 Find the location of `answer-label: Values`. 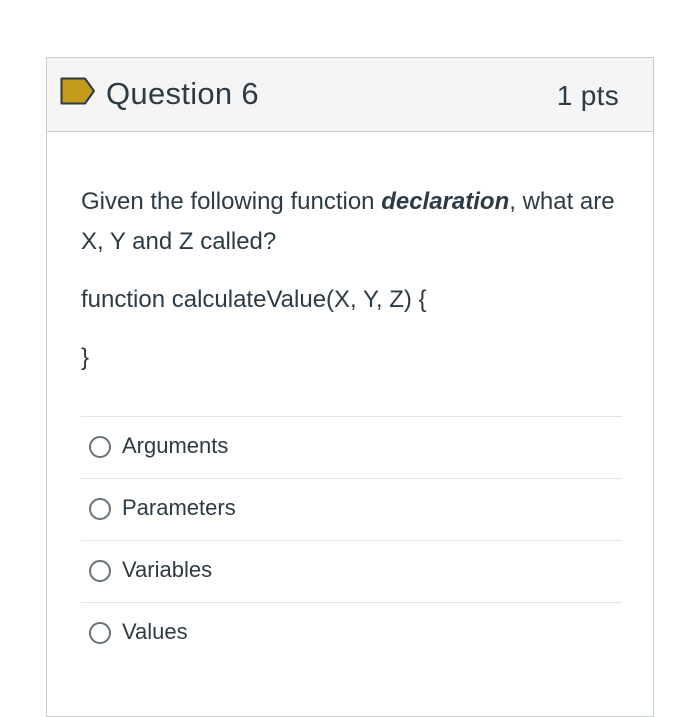

answer-label: Values is located at coordinates (155, 632).